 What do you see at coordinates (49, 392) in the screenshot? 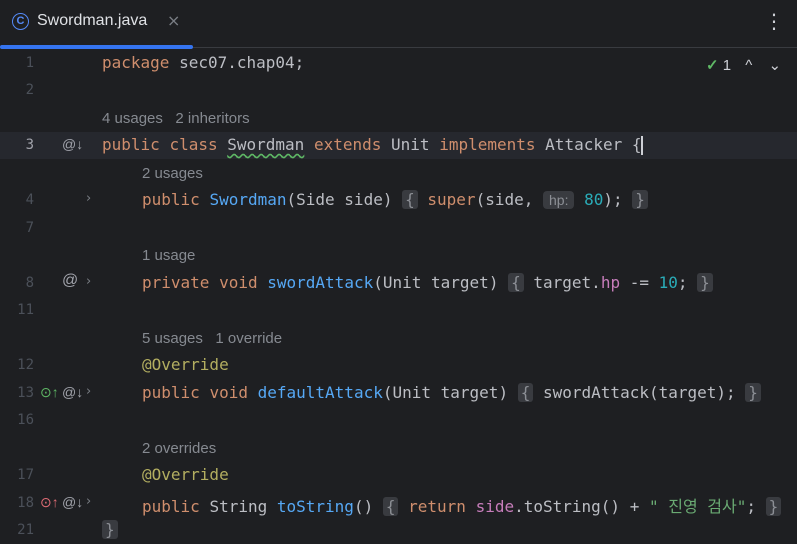
I see `implements-method-icon: ⊙↑` at bounding box center [49, 392].